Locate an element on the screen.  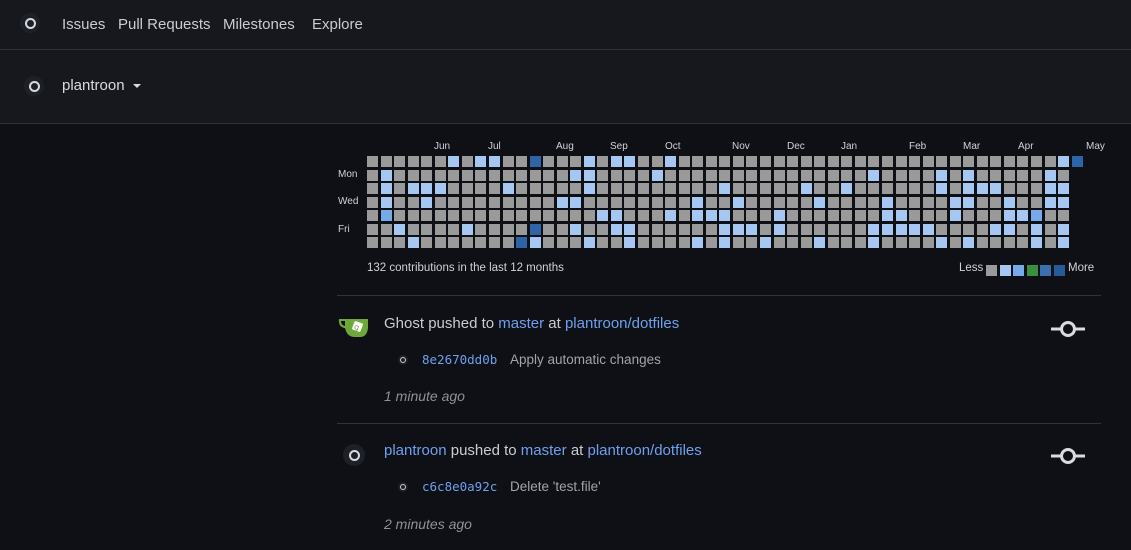
actor-link: plantroon is located at coordinates (415, 450).